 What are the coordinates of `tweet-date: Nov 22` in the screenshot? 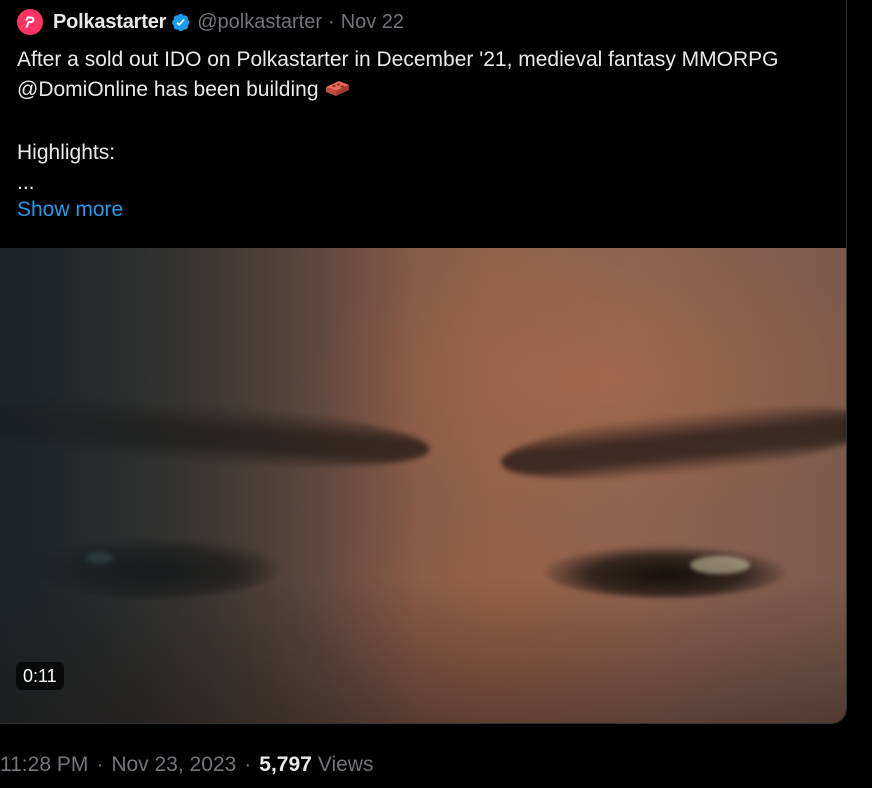 It's located at (372, 22).